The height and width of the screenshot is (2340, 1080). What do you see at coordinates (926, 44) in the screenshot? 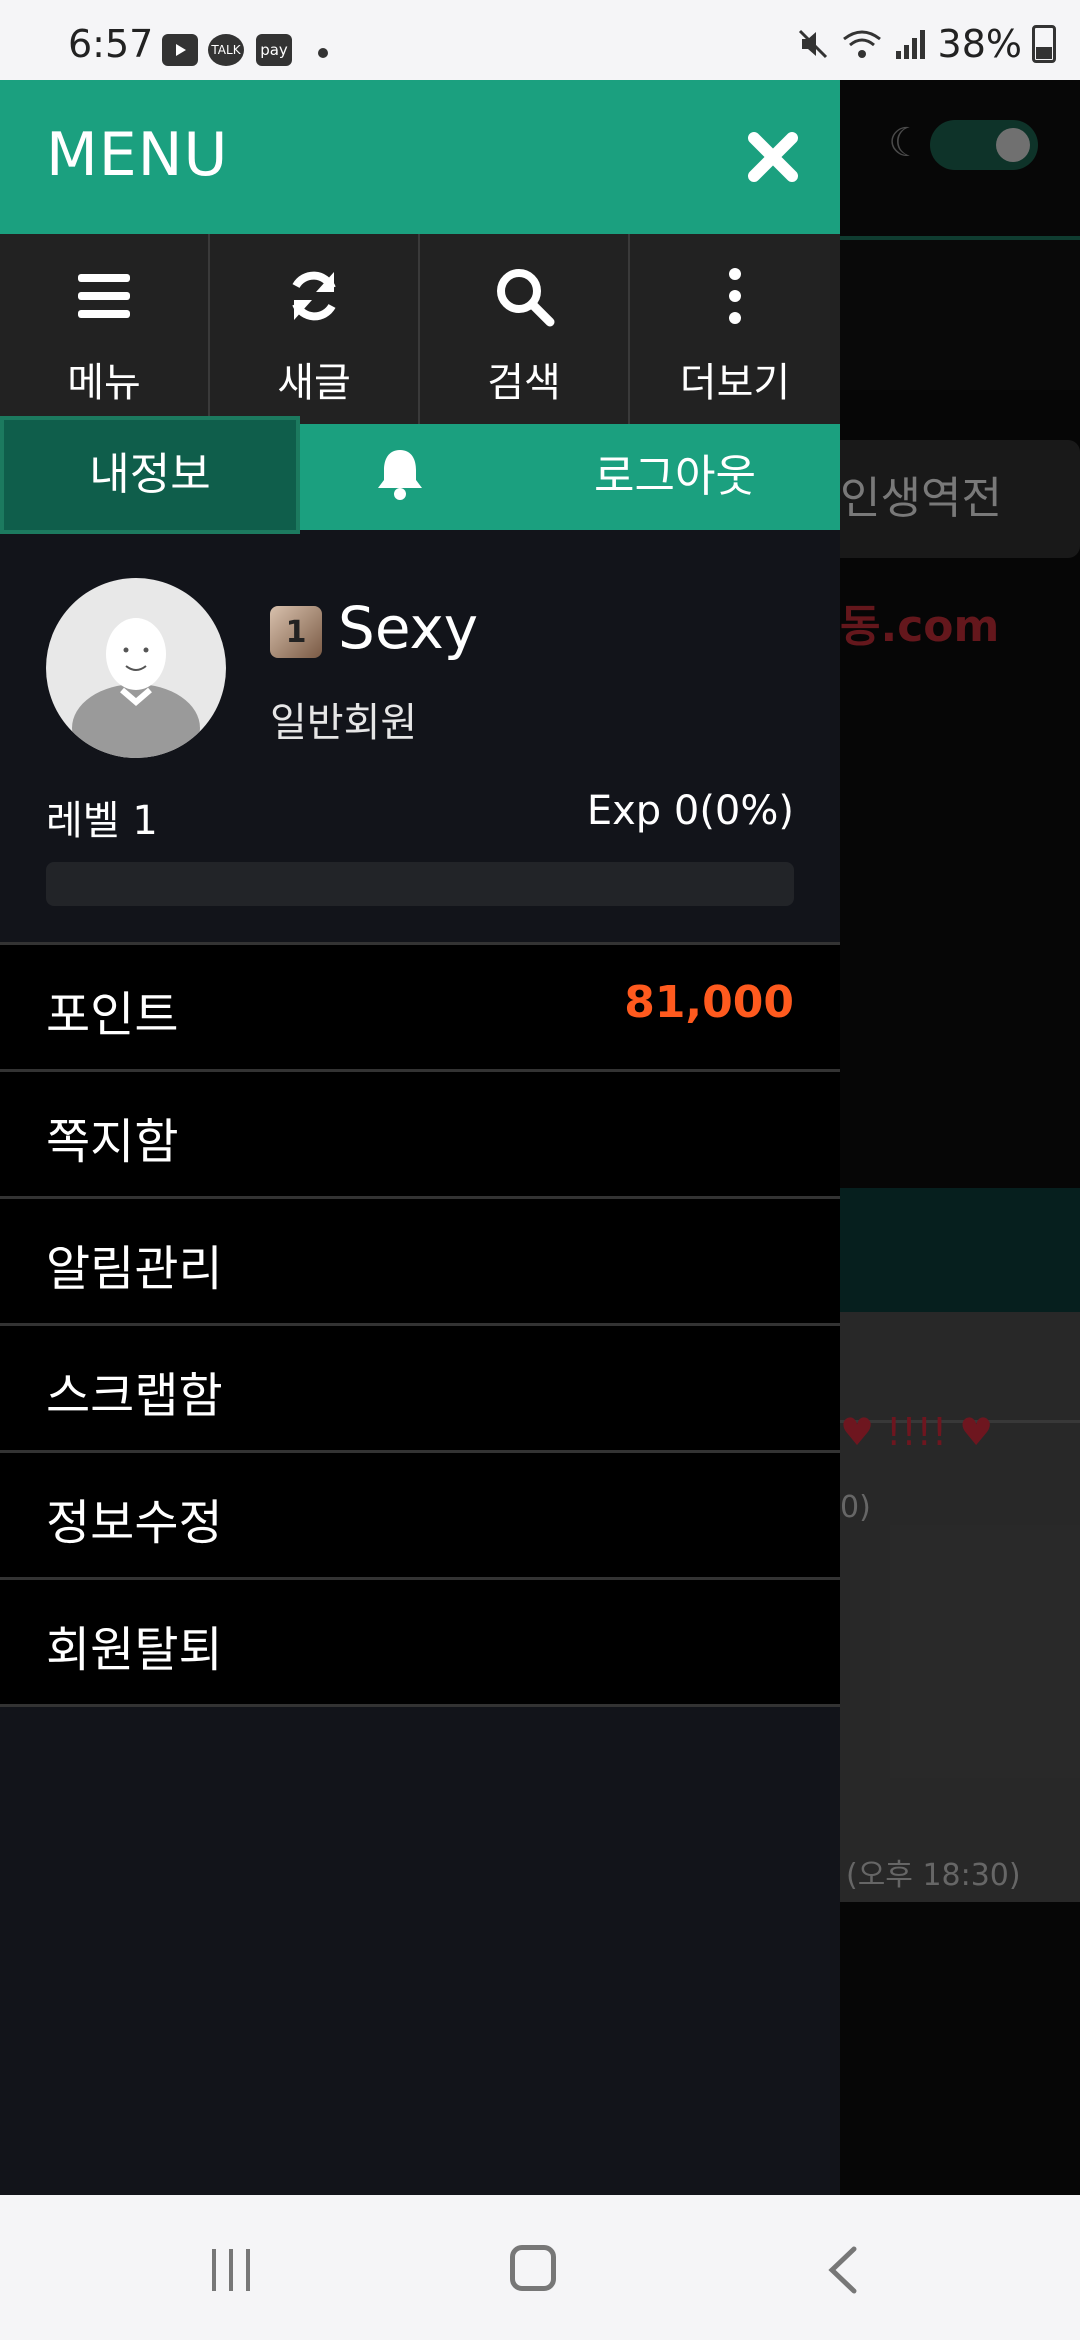
I see `status-right: 38%` at bounding box center [926, 44].